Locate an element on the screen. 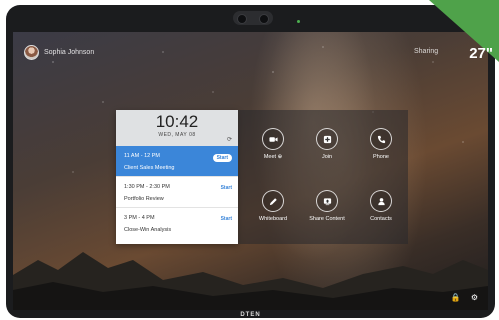  user-name: Sophia Johnson is located at coordinates (69, 52).